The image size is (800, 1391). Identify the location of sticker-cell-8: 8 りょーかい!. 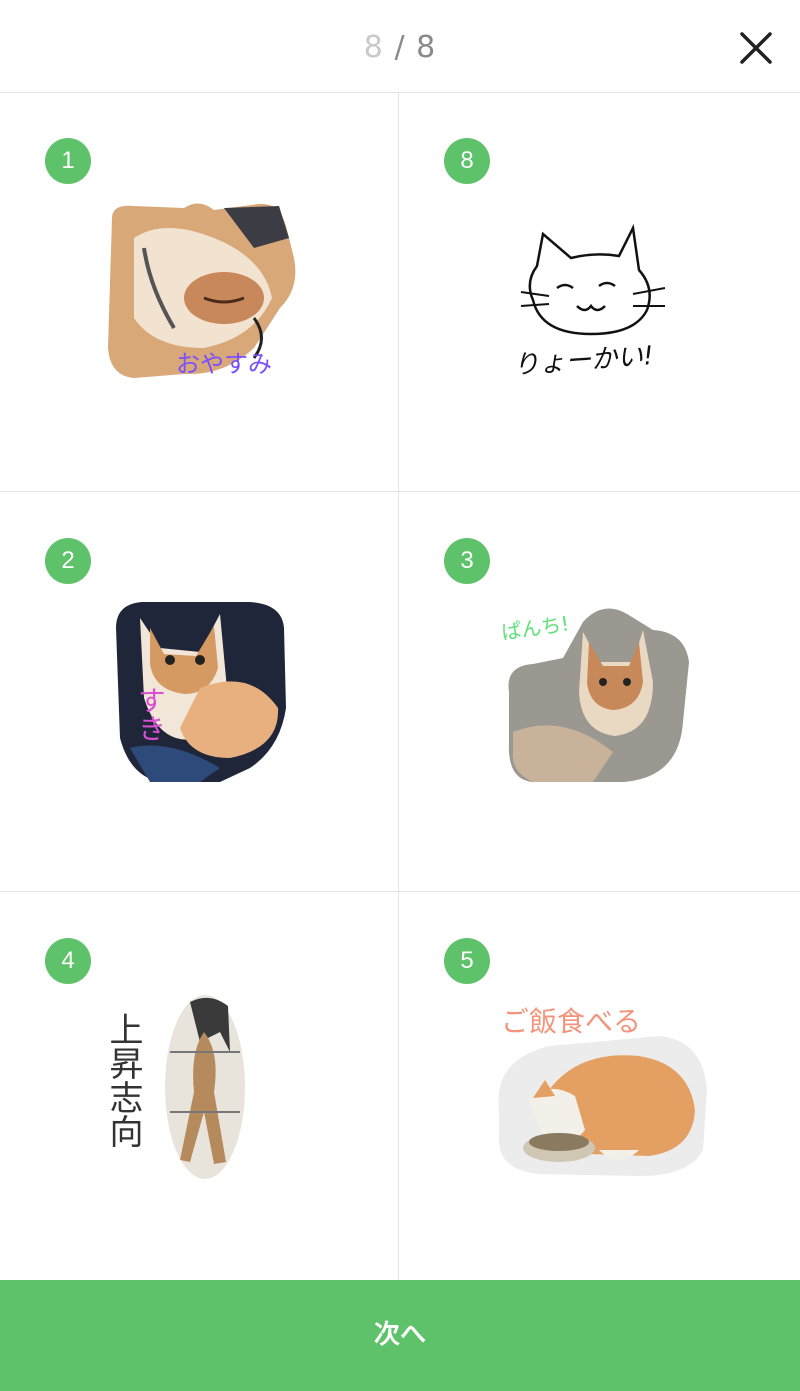
(598, 291).